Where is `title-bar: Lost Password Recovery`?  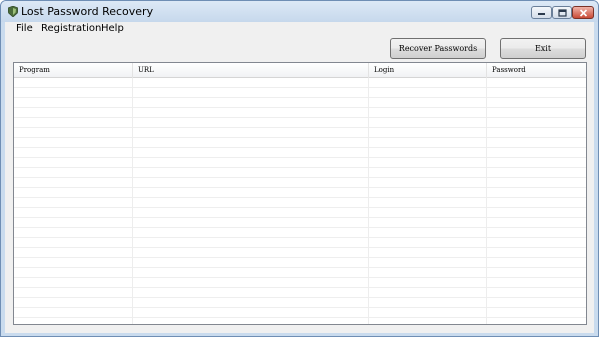
title-bar: Lost Password Recovery is located at coordinates (299, 11).